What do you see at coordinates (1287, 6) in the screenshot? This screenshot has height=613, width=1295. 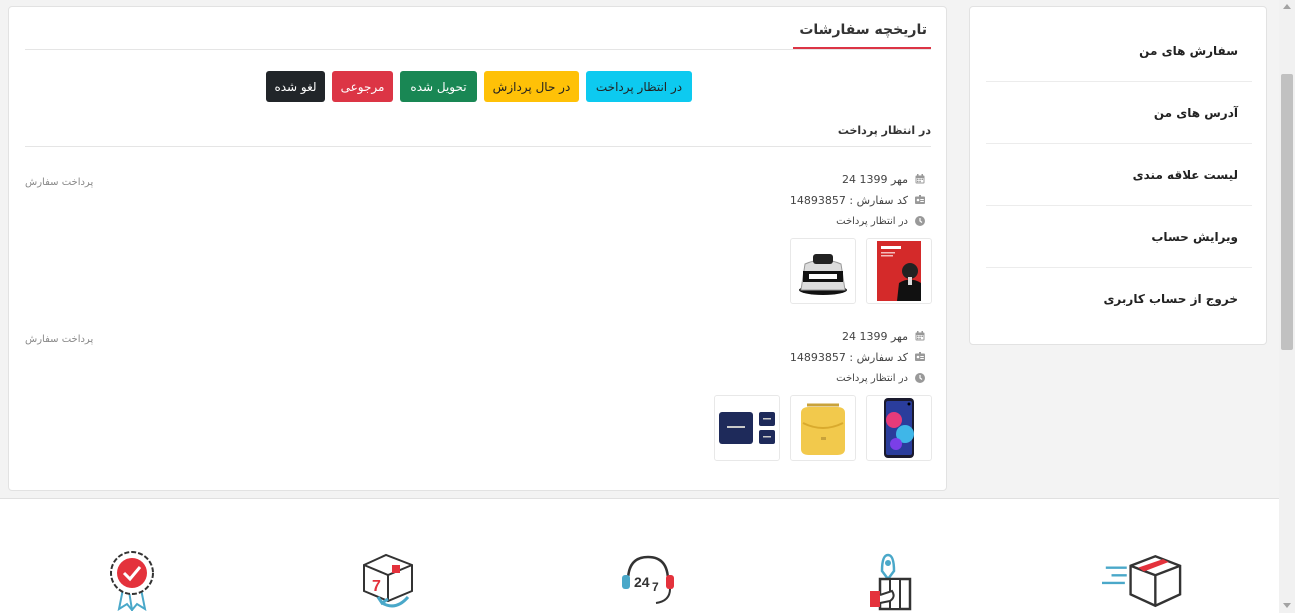 I see `scroll-up-arrow-icon` at bounding box center [1287, 6].